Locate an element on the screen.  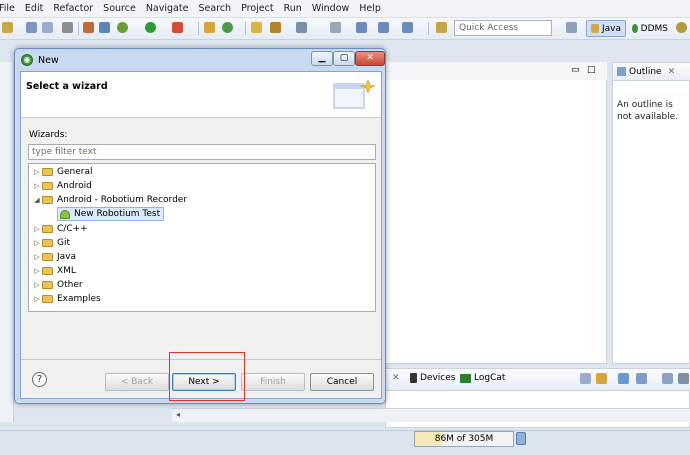
quick-access-input: Quick Access is located at coordinates (503, 28).